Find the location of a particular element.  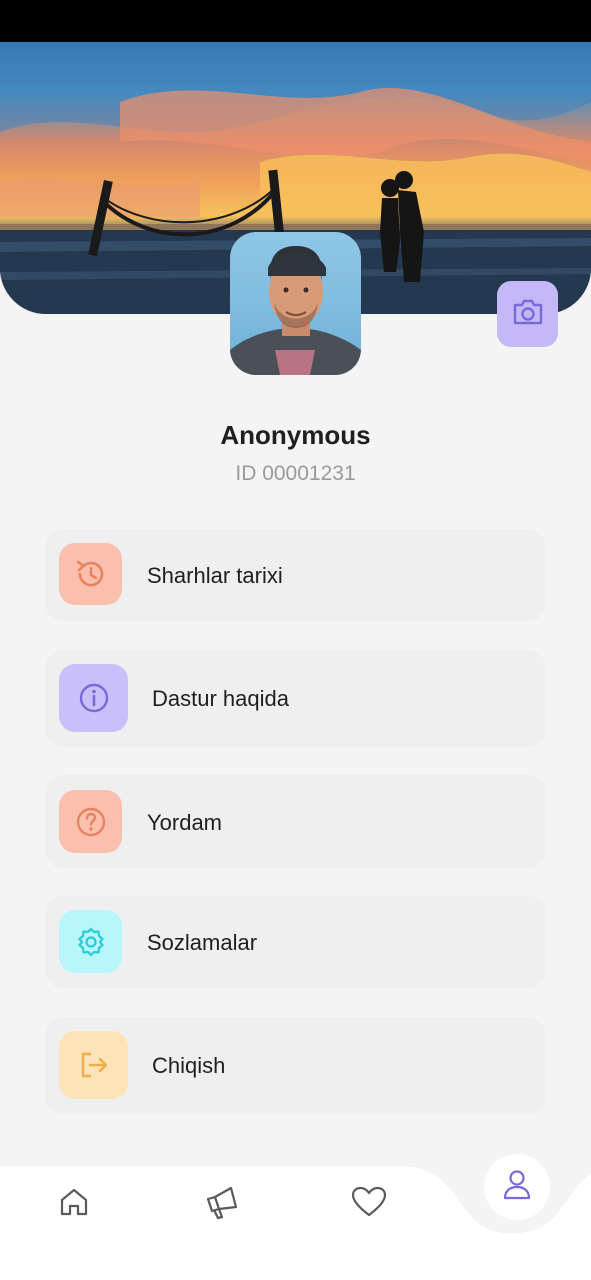

nav-profile is located at coordinates (517, 1187).